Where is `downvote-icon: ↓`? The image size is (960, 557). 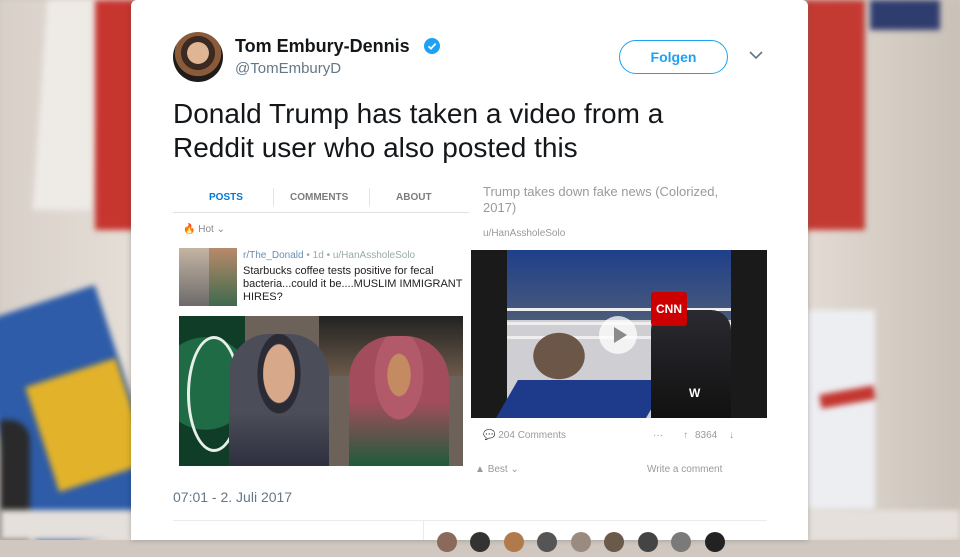 downvote-icon: ↓ is located at coordinates (731, 435).